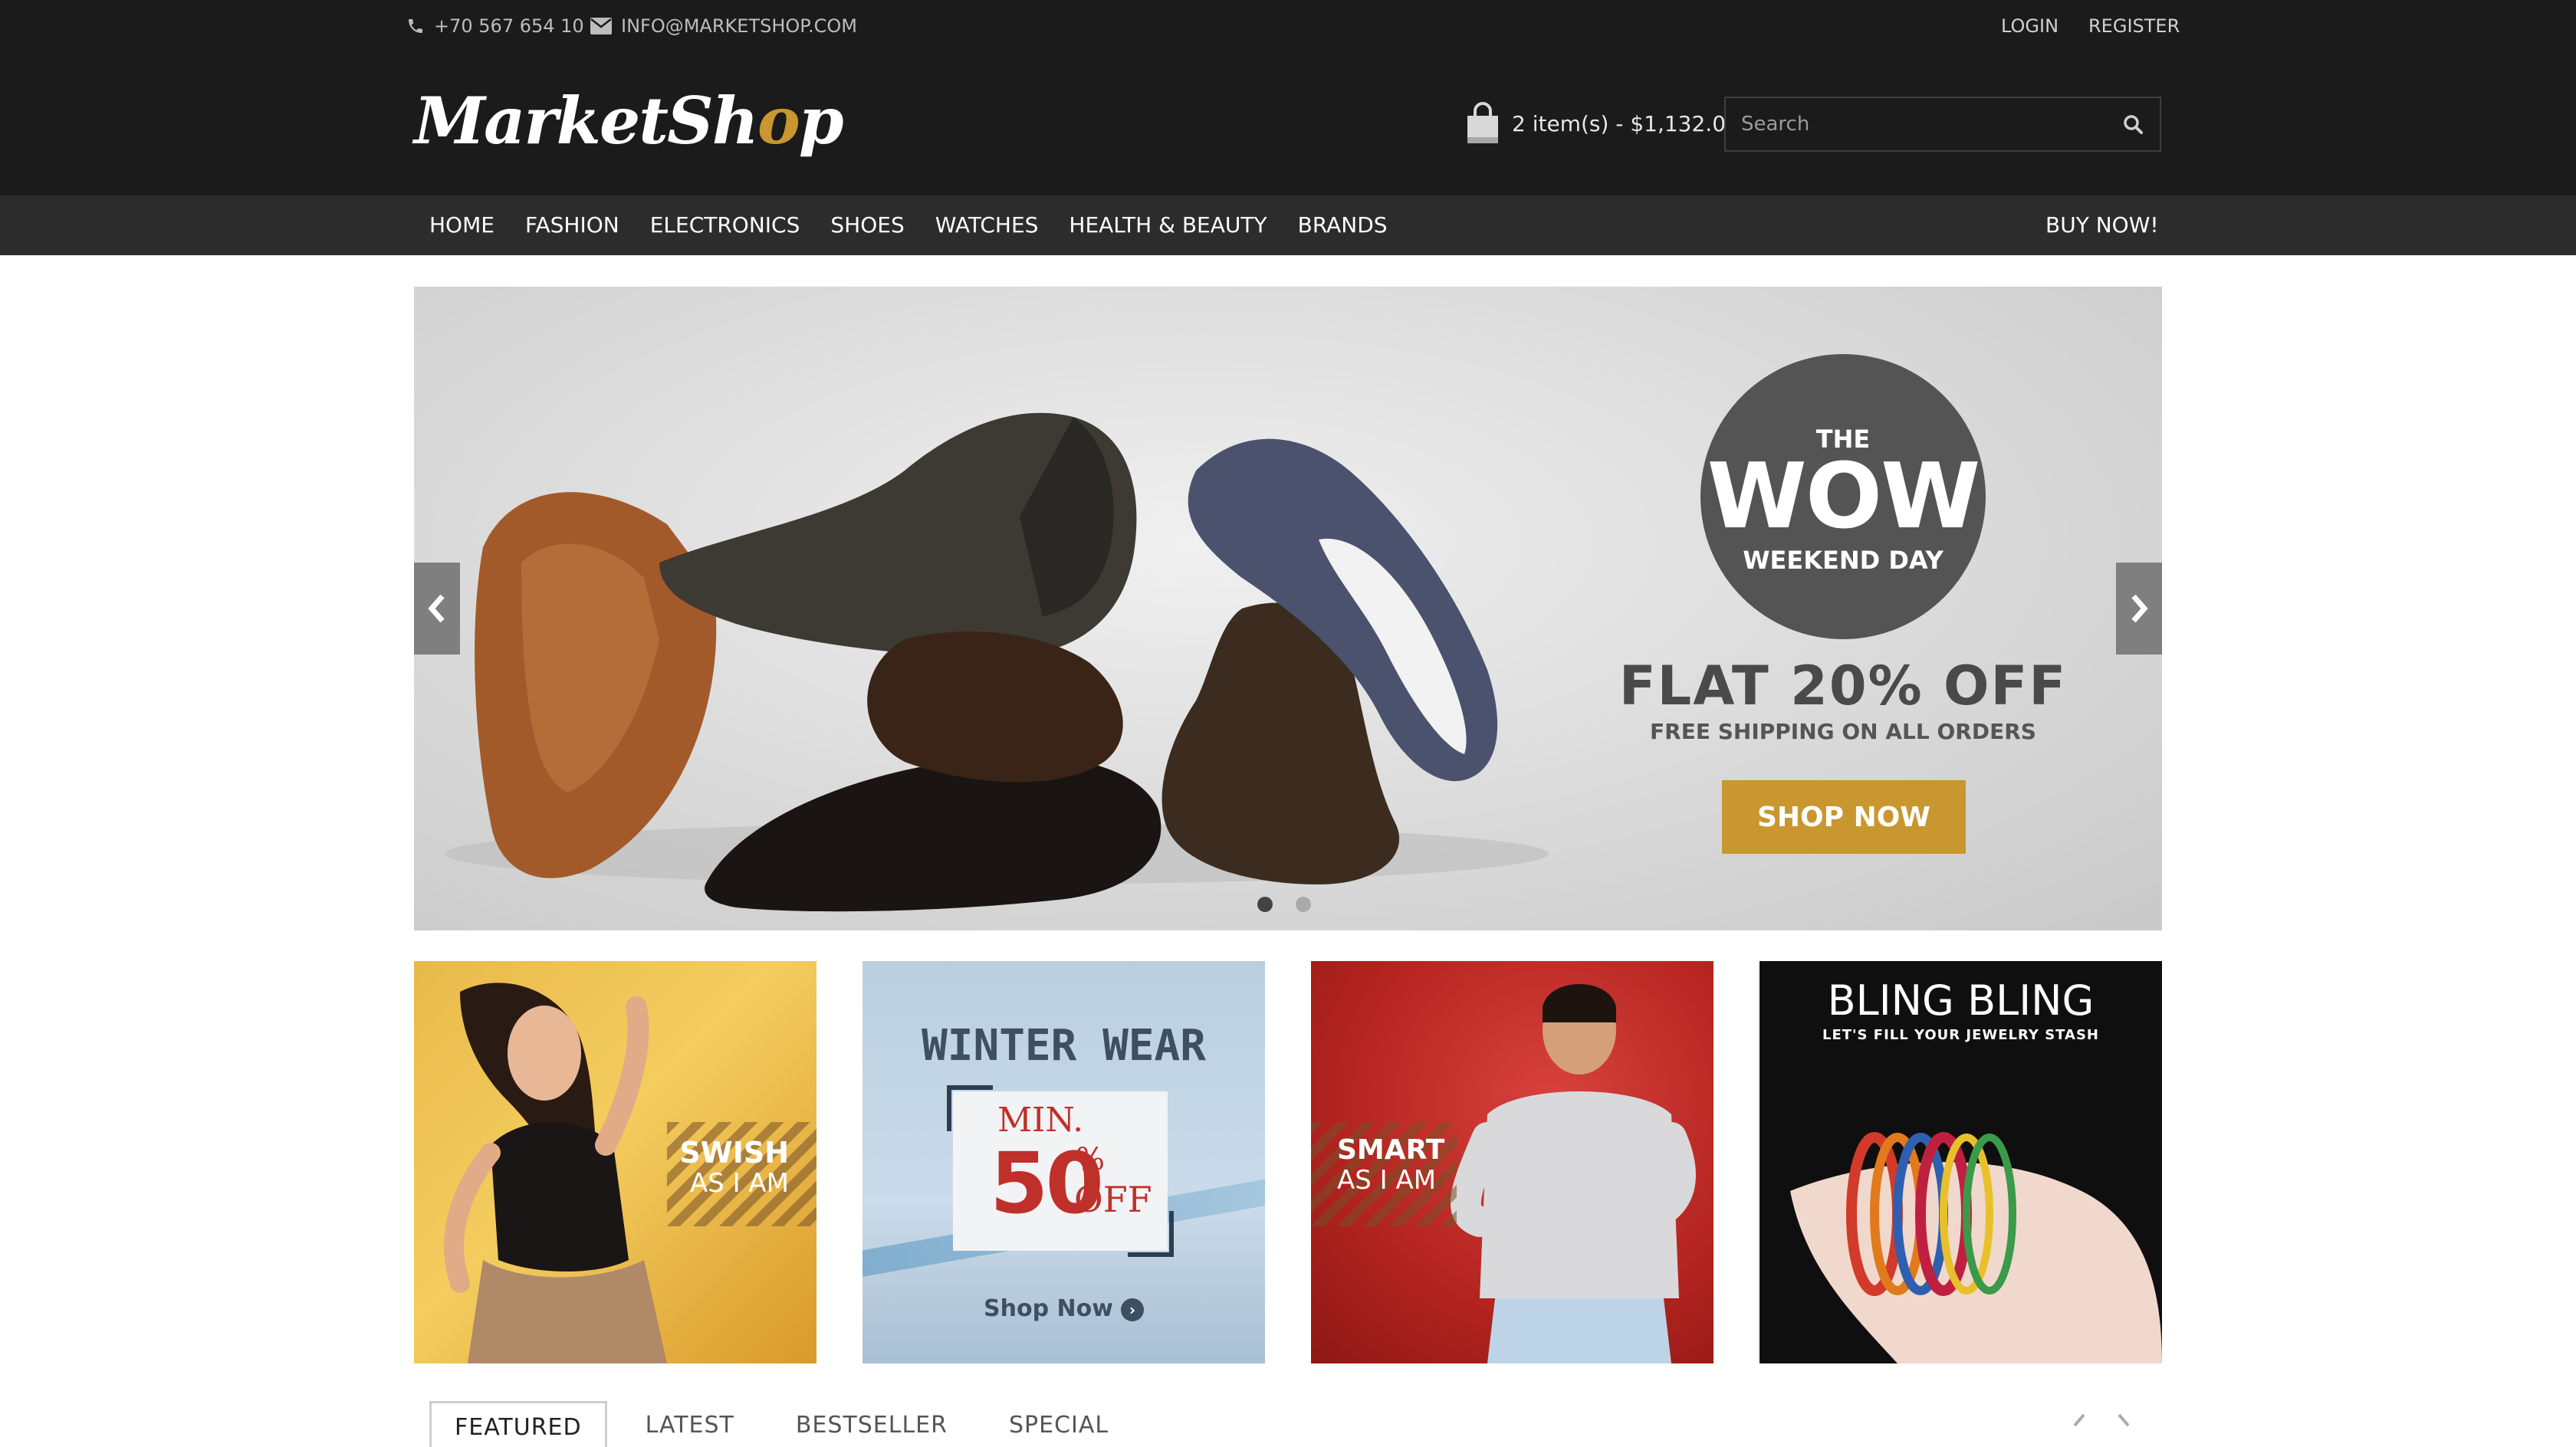 This screenshot has width=2576, height=1447. What do you see at coordinates (997, 662) in the screenshot?
I see `shoes-illustration` at bounding box center [997, 662].